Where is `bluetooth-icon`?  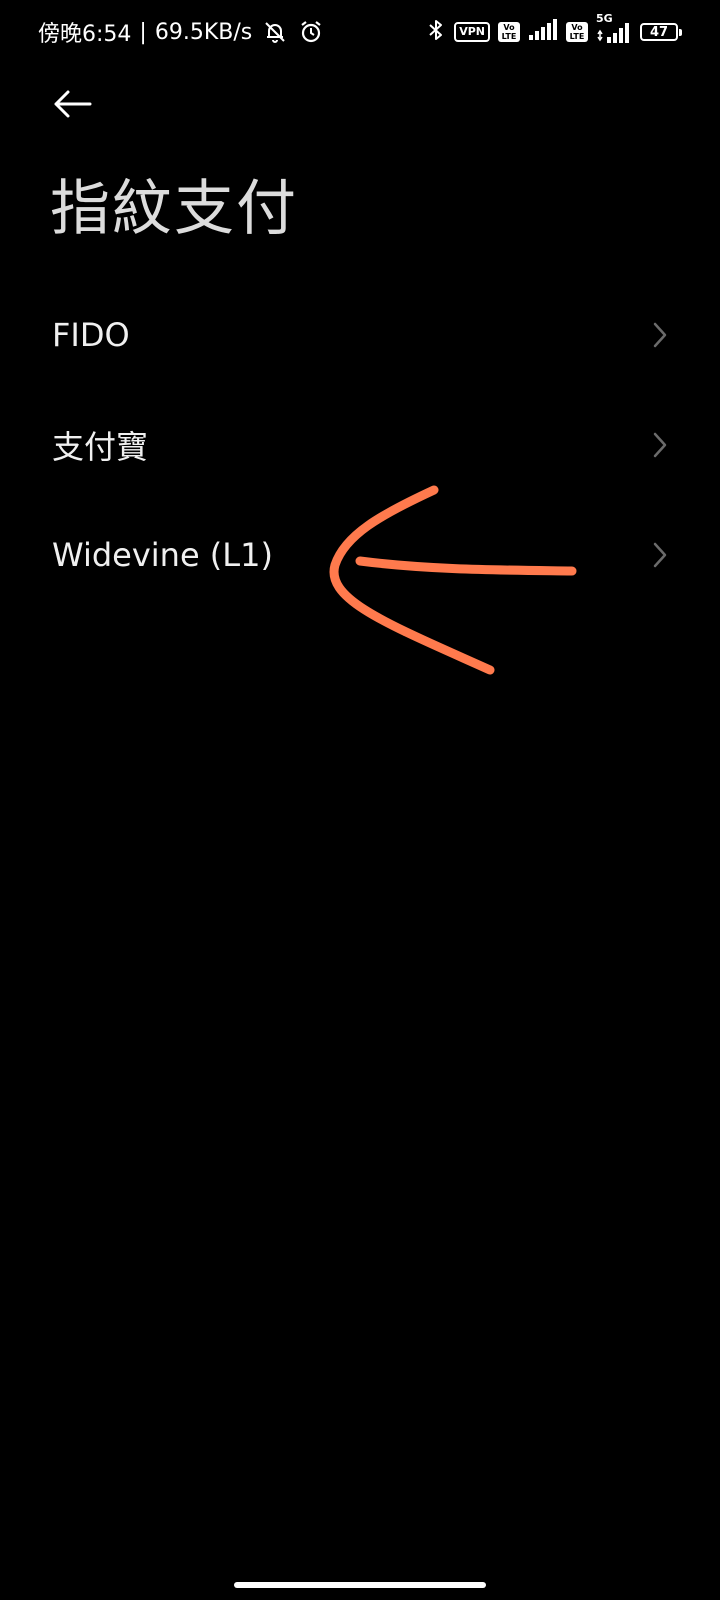
bluetooth-icon is located at coordinates (436, 32).